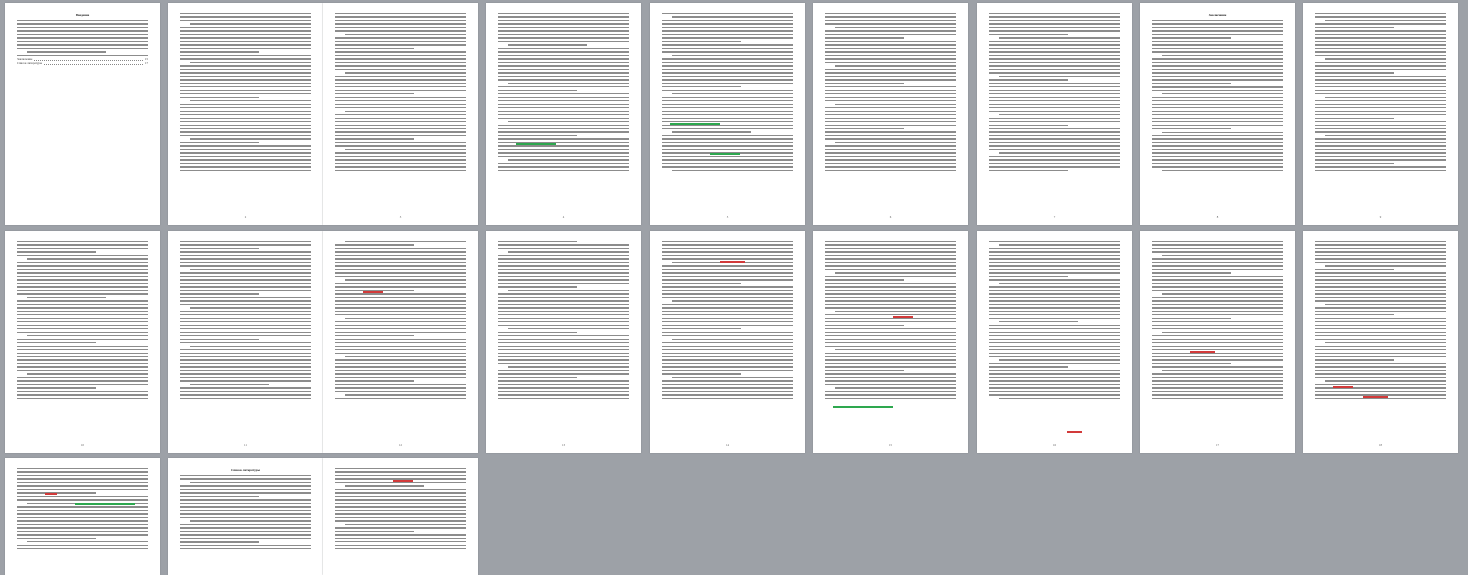 Image resolution: width=1468 pixels, height=575 pixels. Describe the element at coordinates (563, 342) in the screenshot. I see `document-page: 13` at that location.